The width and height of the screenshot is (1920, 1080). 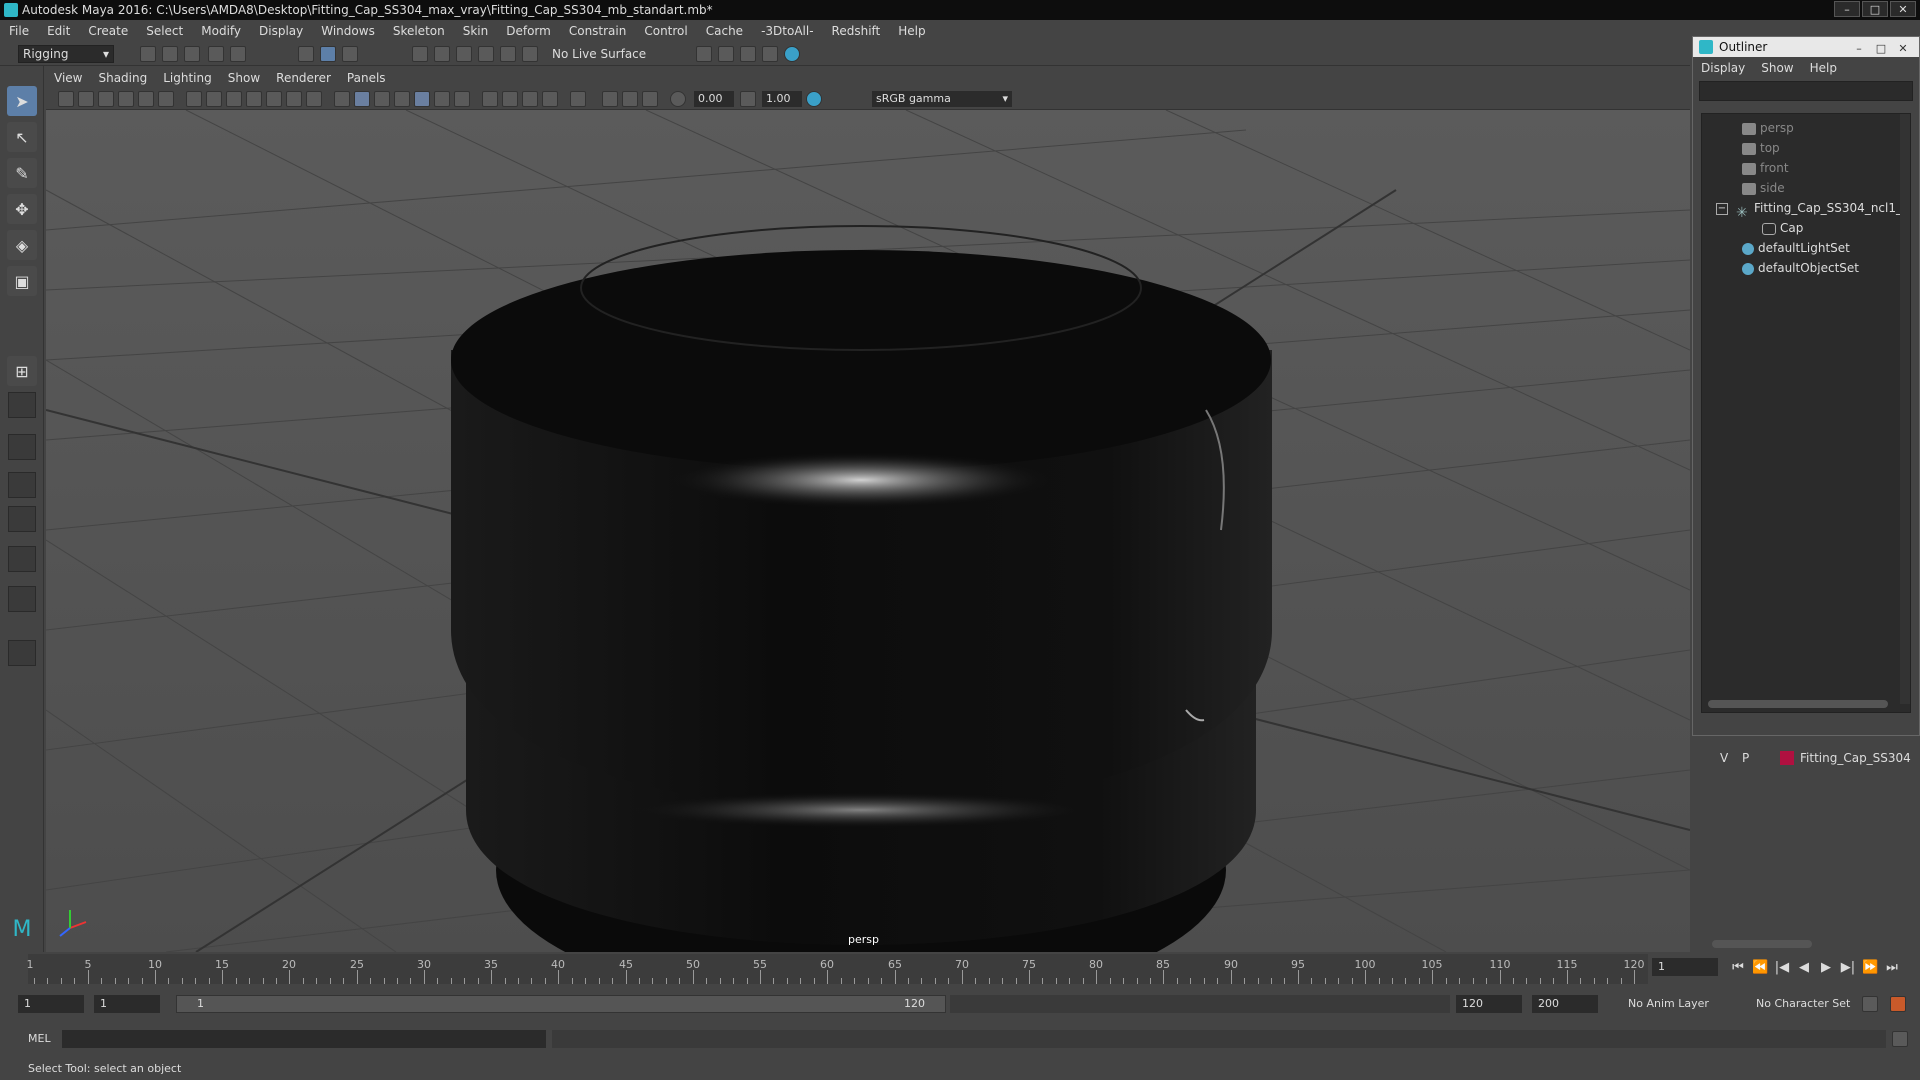 What do you see at coordinates (1723, 68) in the screenshot?
I see `outliner-menu-display: Display` at bounding box center [1723, 68].